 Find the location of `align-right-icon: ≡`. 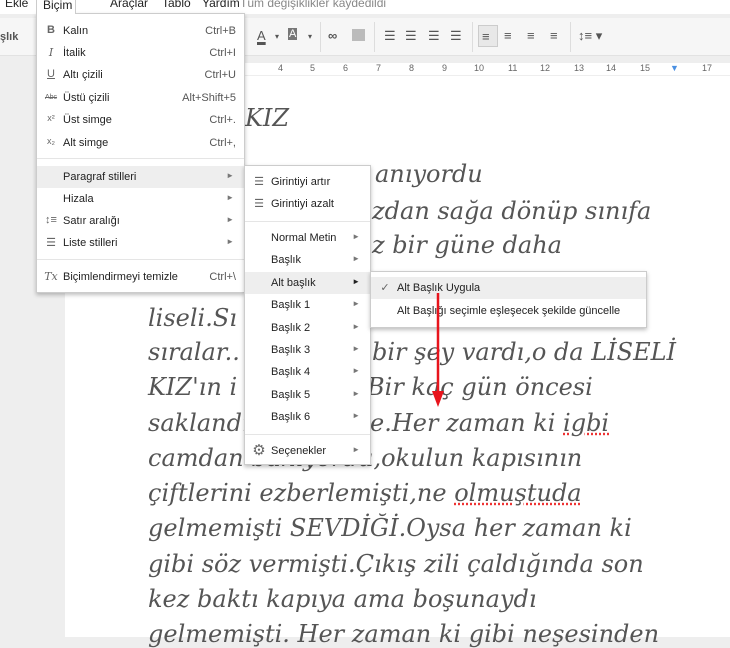

align-right-icon: ≡ is located at coordinates (531, 35).